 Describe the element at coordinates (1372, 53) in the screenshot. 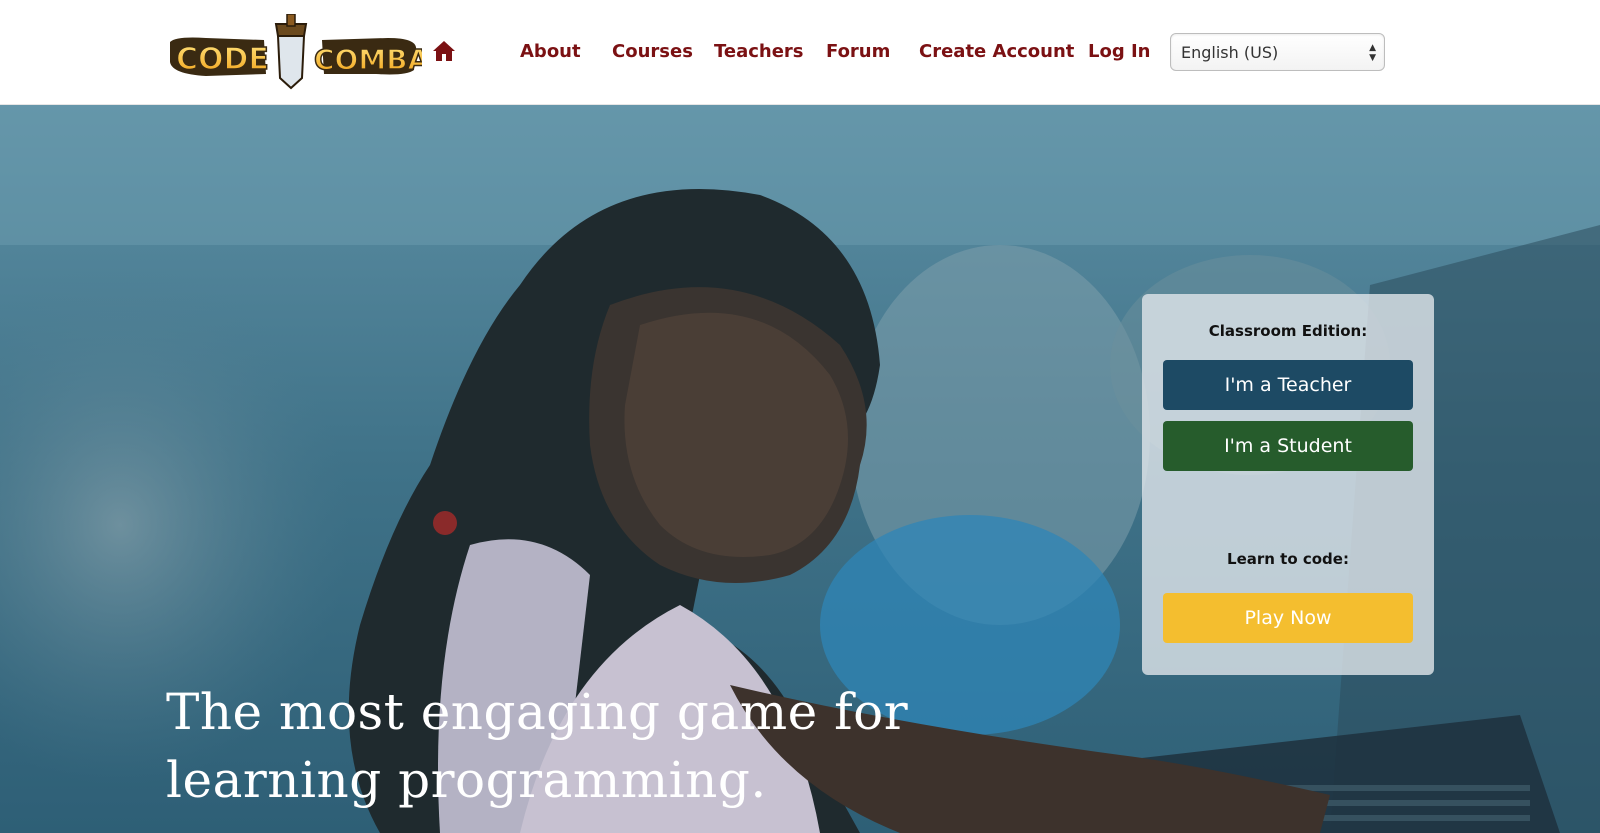

I see `select-arrows-icon: ▲ ▼` at that location.